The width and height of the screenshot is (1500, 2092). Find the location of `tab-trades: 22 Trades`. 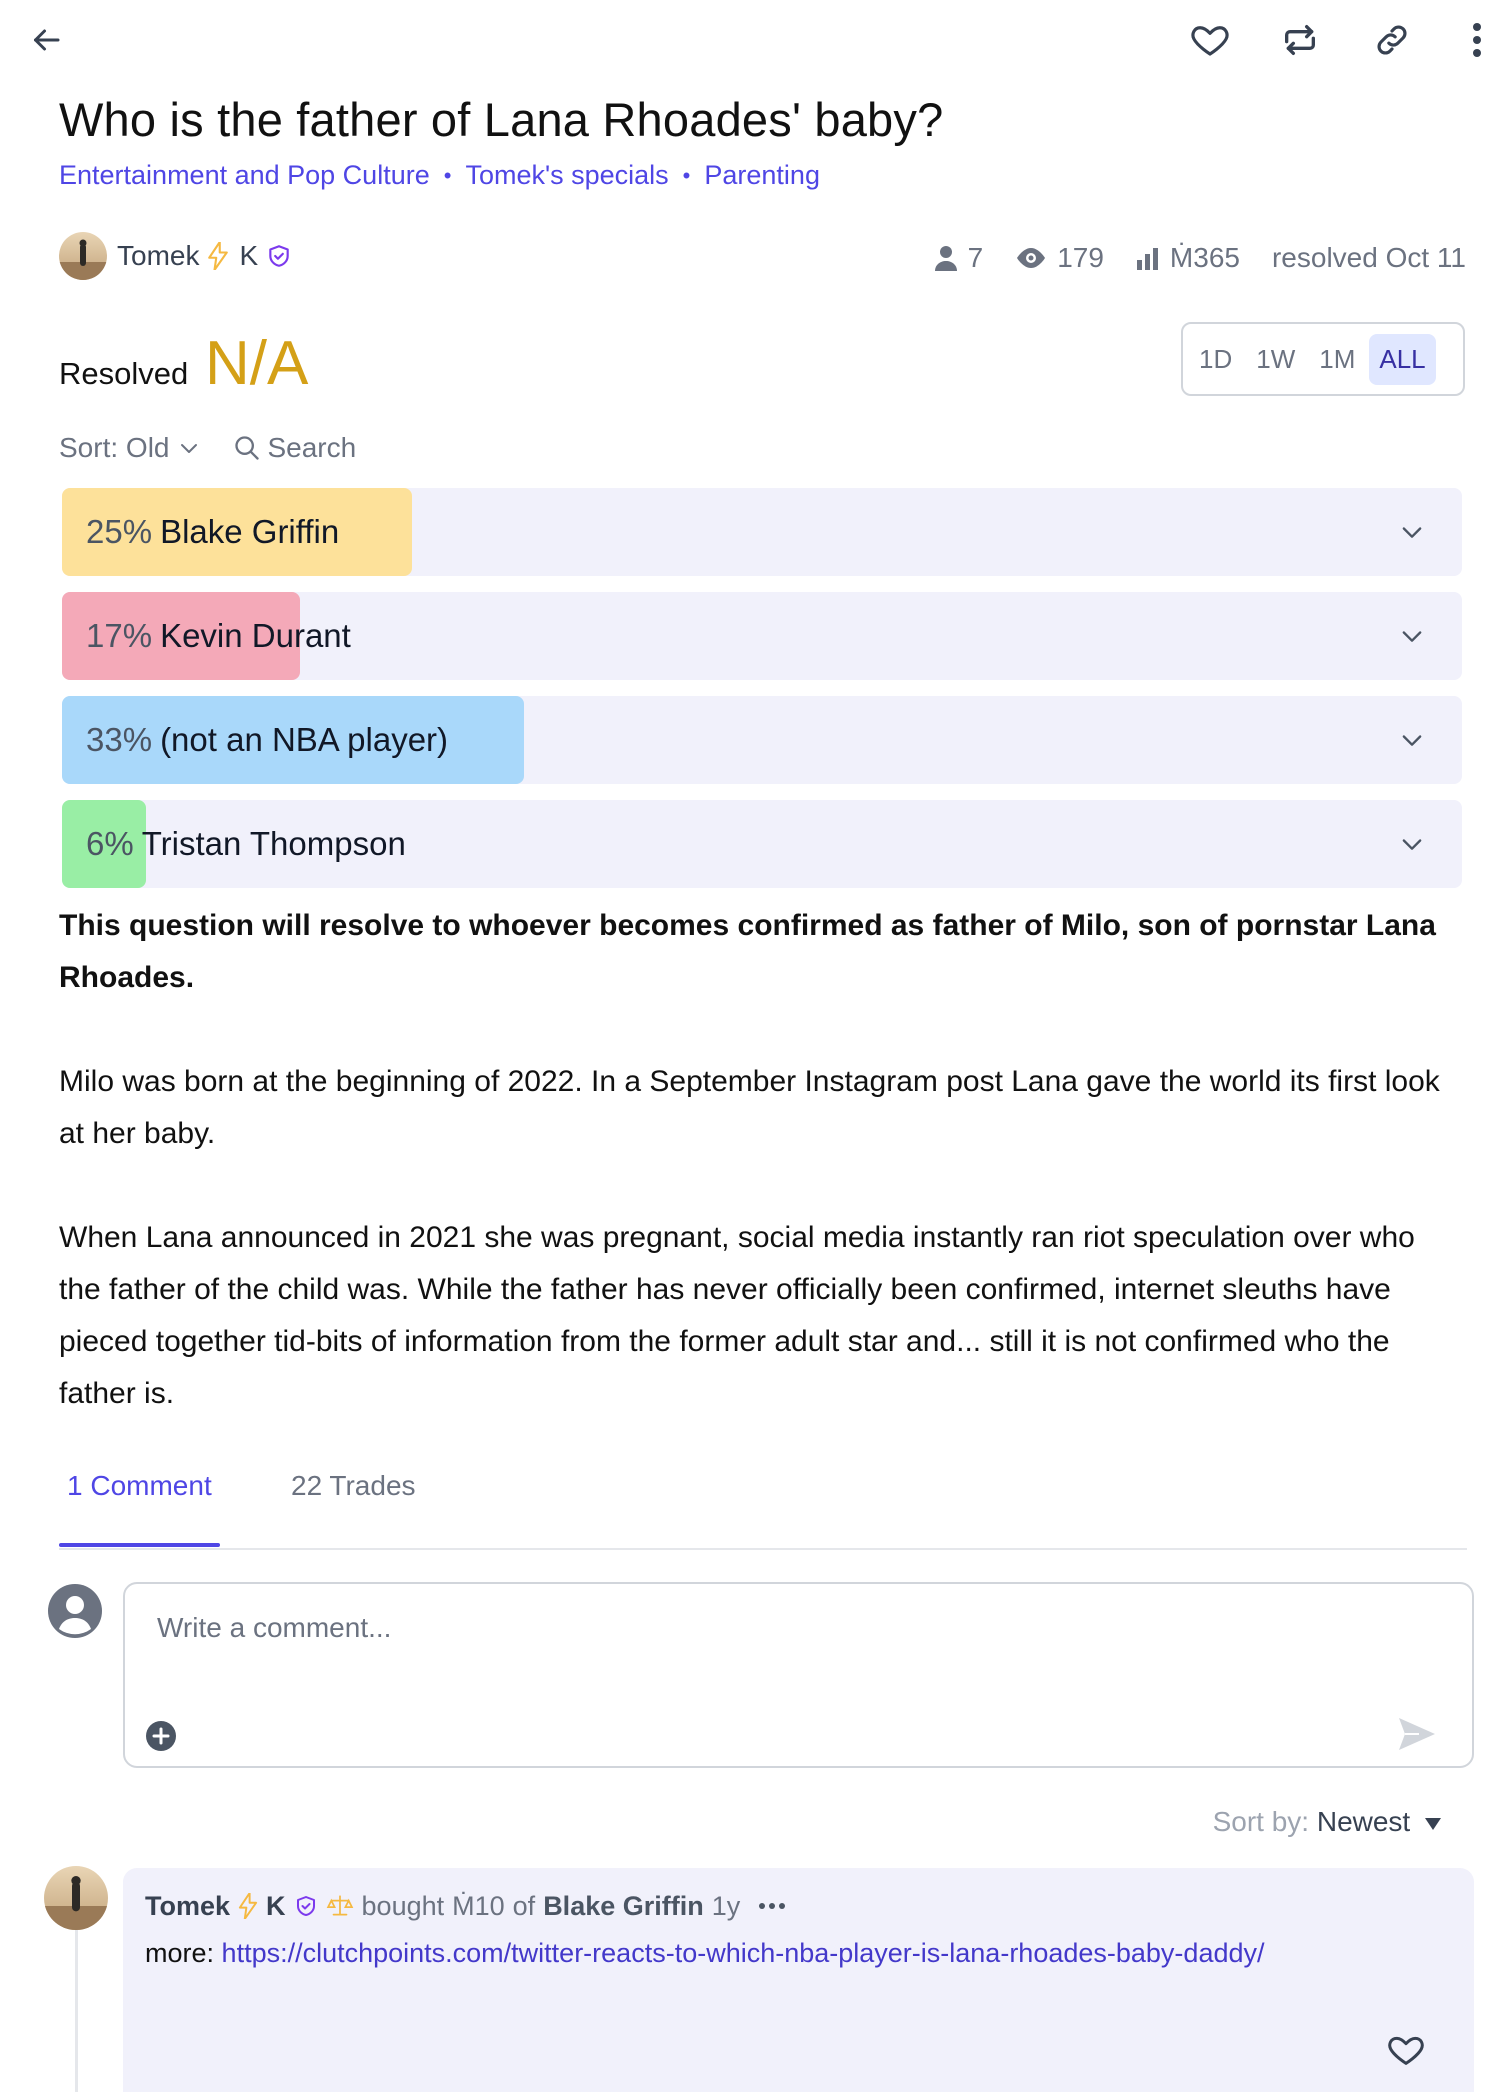

tab-trades: 22 Trades is located at coordinates (353, 1486).